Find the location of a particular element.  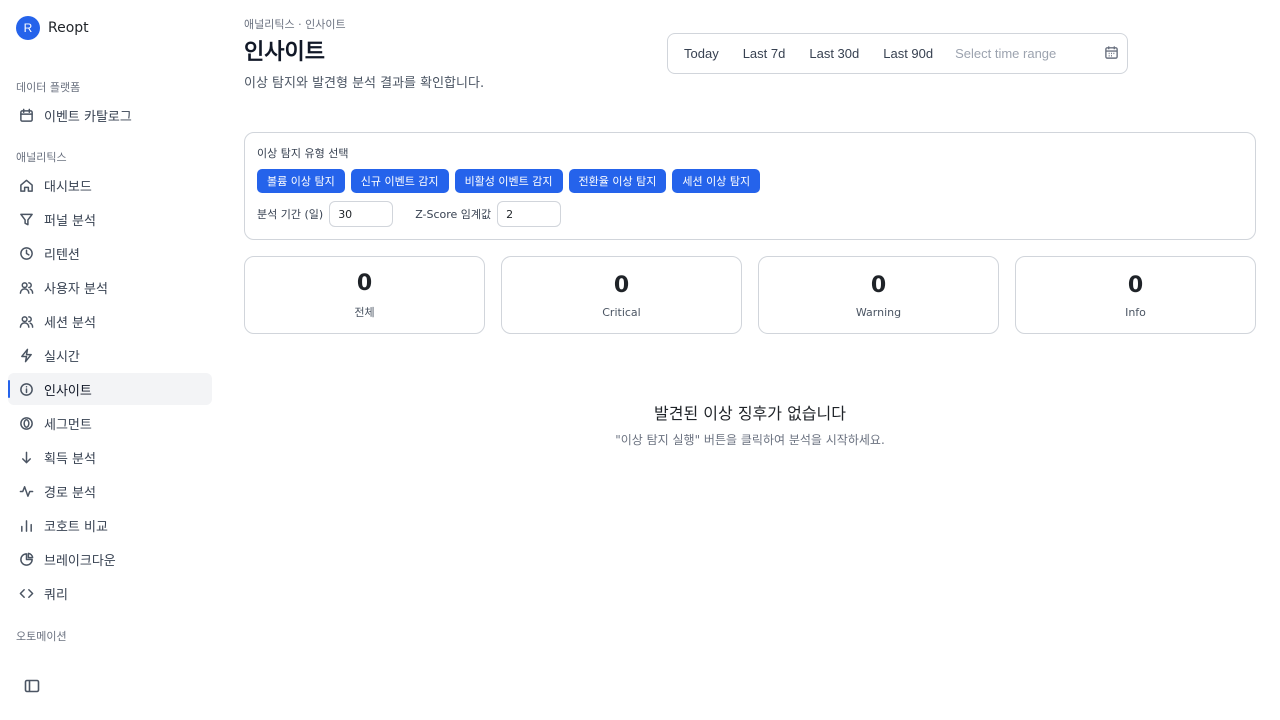

sidebar-item-user-analysis: 사용자 분석 is located at coordinates (110, 287).